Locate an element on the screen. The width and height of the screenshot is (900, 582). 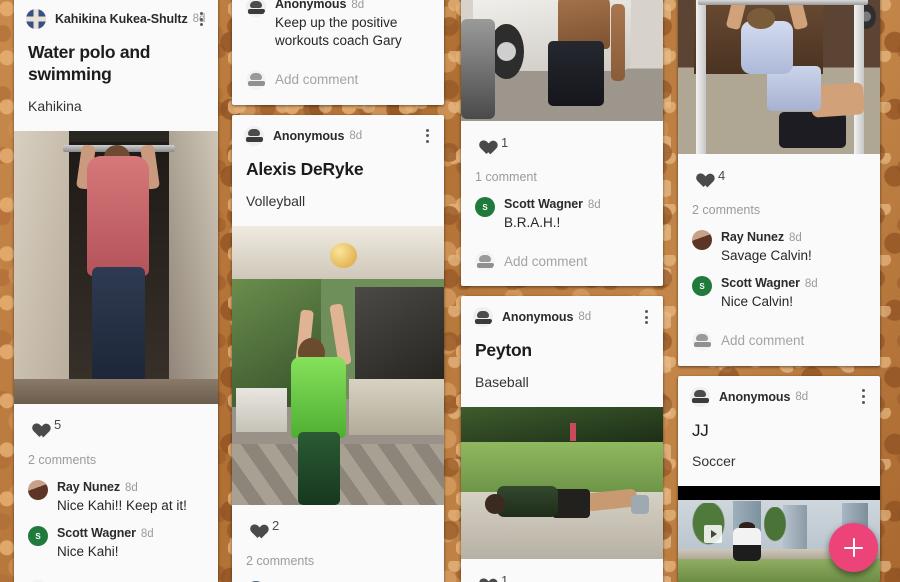
like-count: 5 is located at coordinates (58, 425).